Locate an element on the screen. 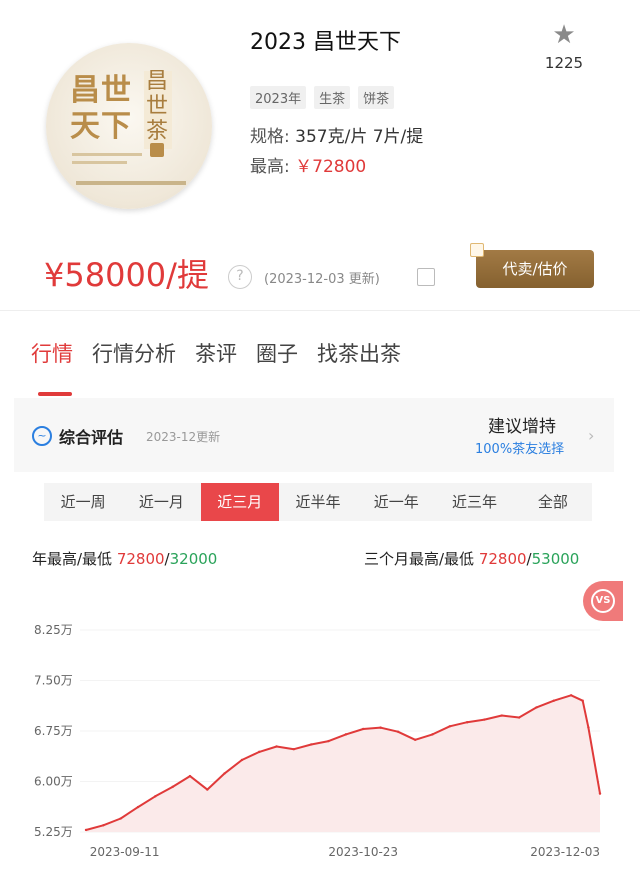  spec-label: 规格: is located at coordinates (273, 137).